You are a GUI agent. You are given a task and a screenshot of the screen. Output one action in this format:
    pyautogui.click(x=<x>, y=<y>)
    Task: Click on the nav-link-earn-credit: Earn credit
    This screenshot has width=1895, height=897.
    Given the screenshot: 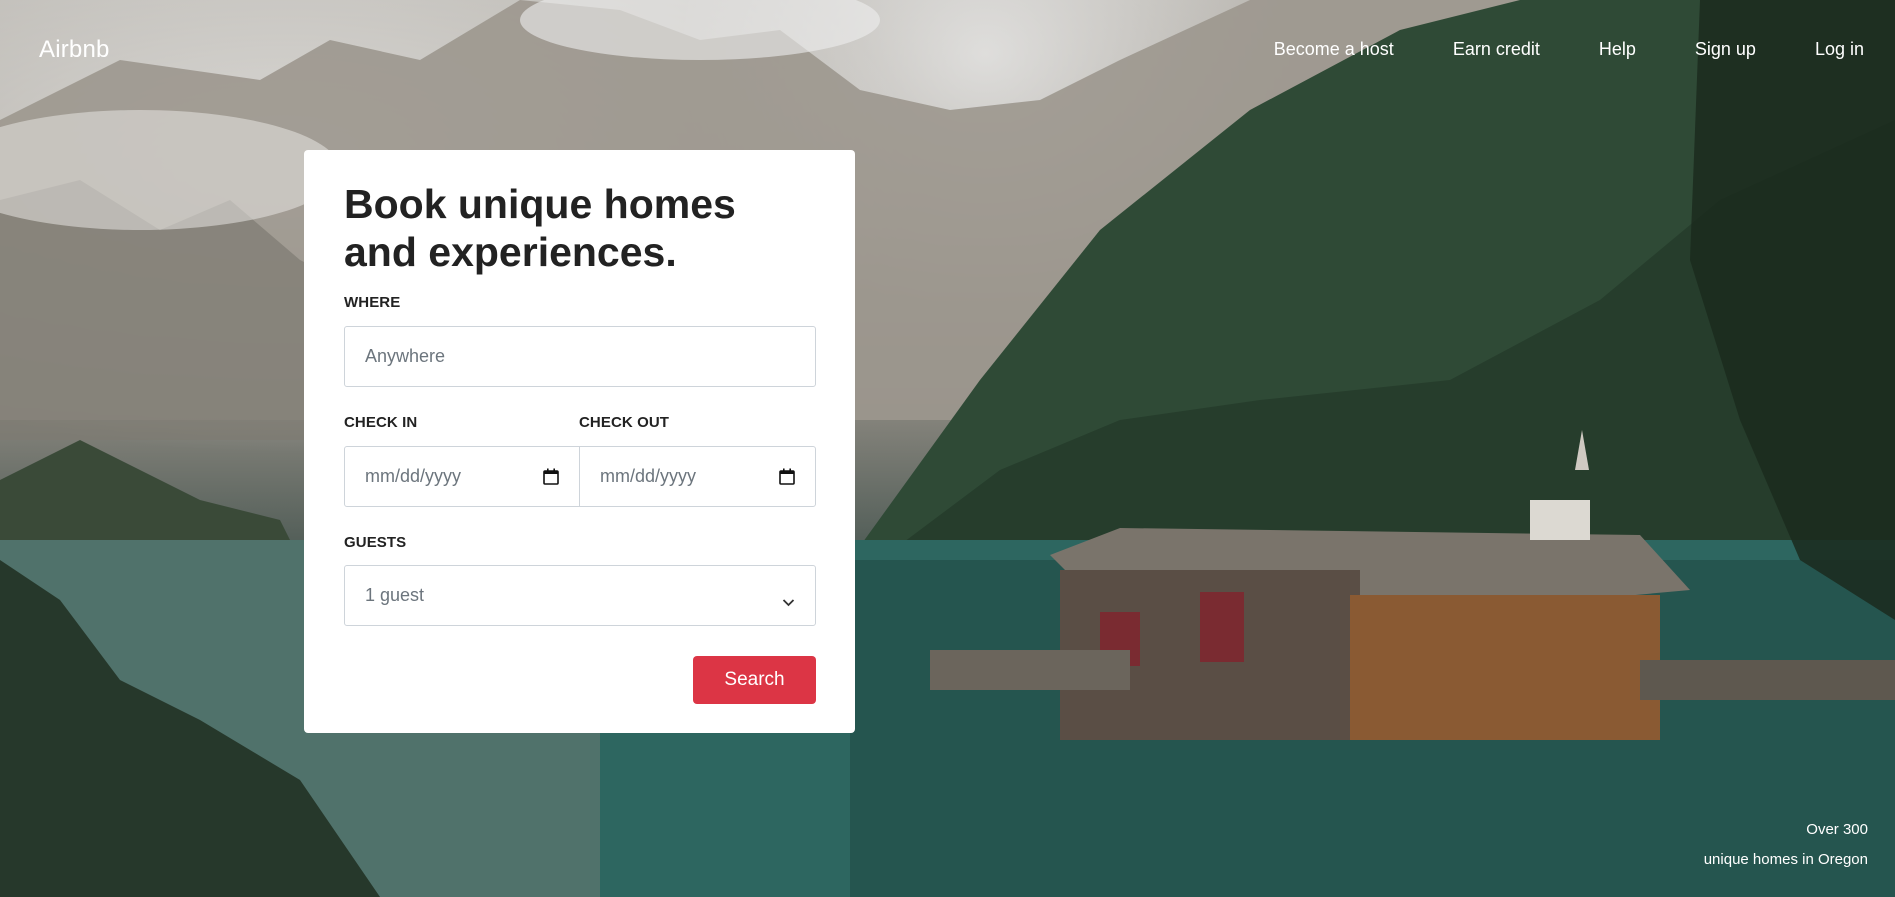 What is the action you would take?
    pyautogui.click(x=1496, y=49)
    